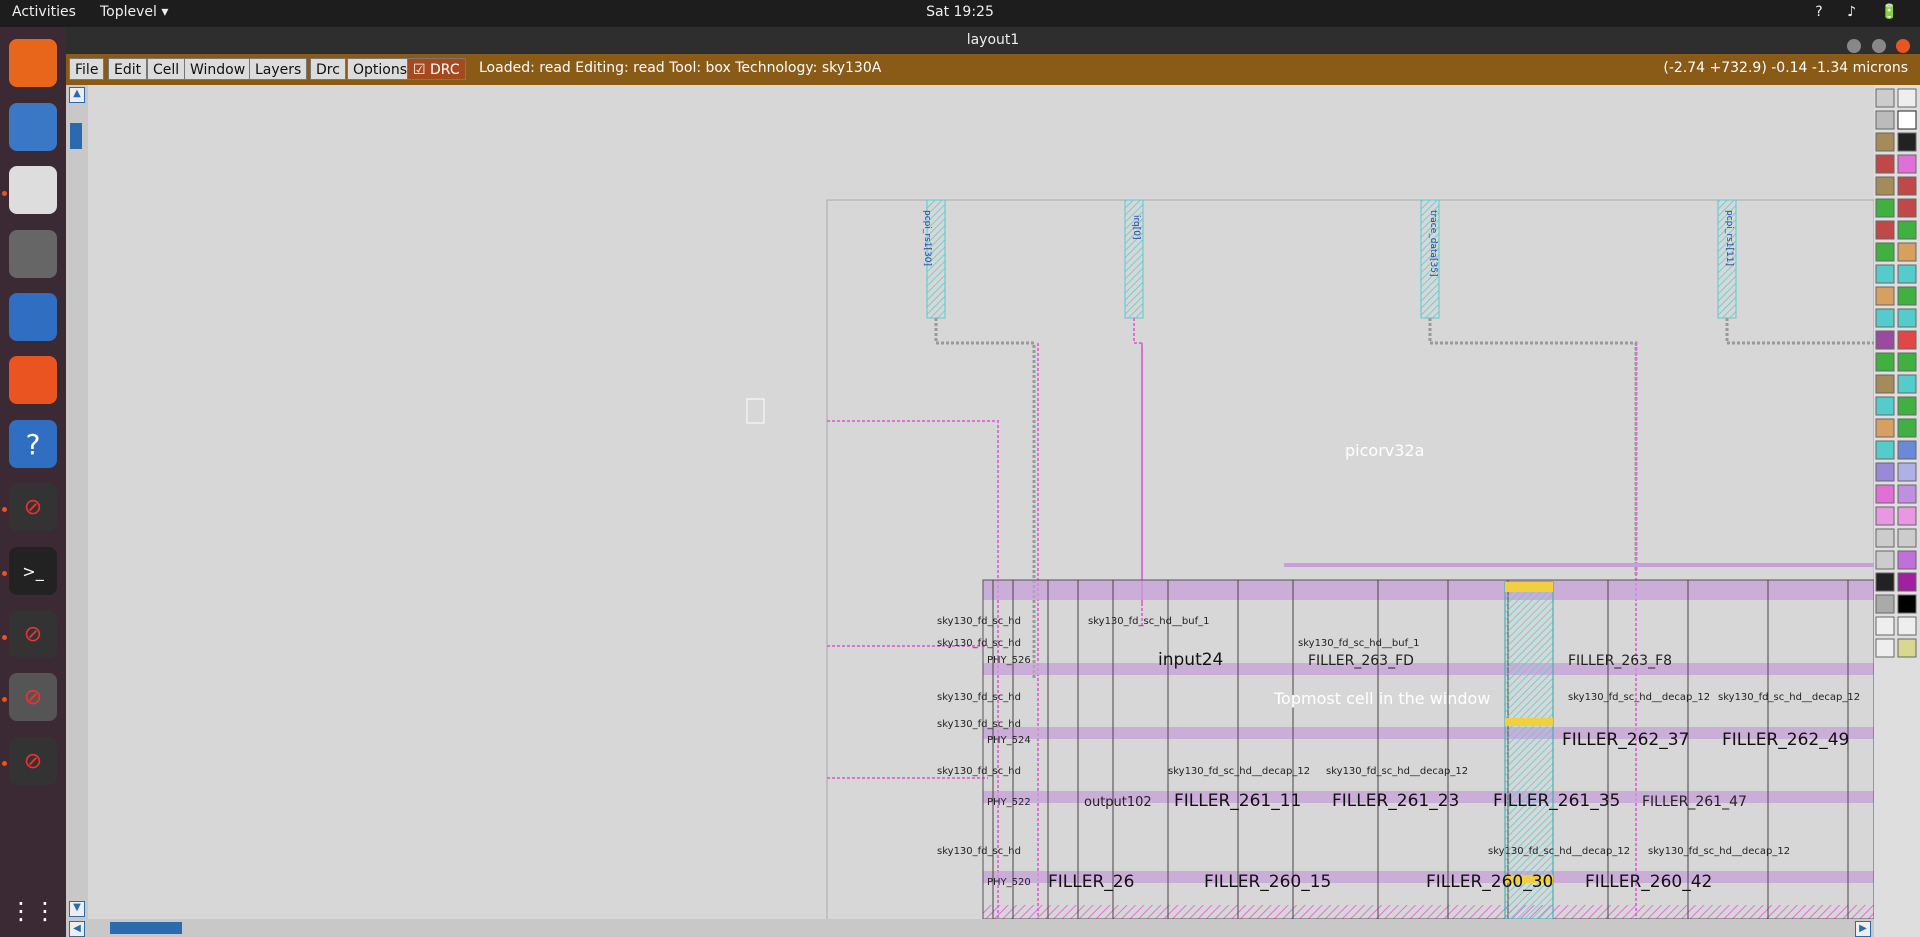 This screenshot has width=1920, height=937. What do you see at coordinates (1854, 46) in the screenshot?
I see `minimize-icon` at bounding box center [1854, 46].